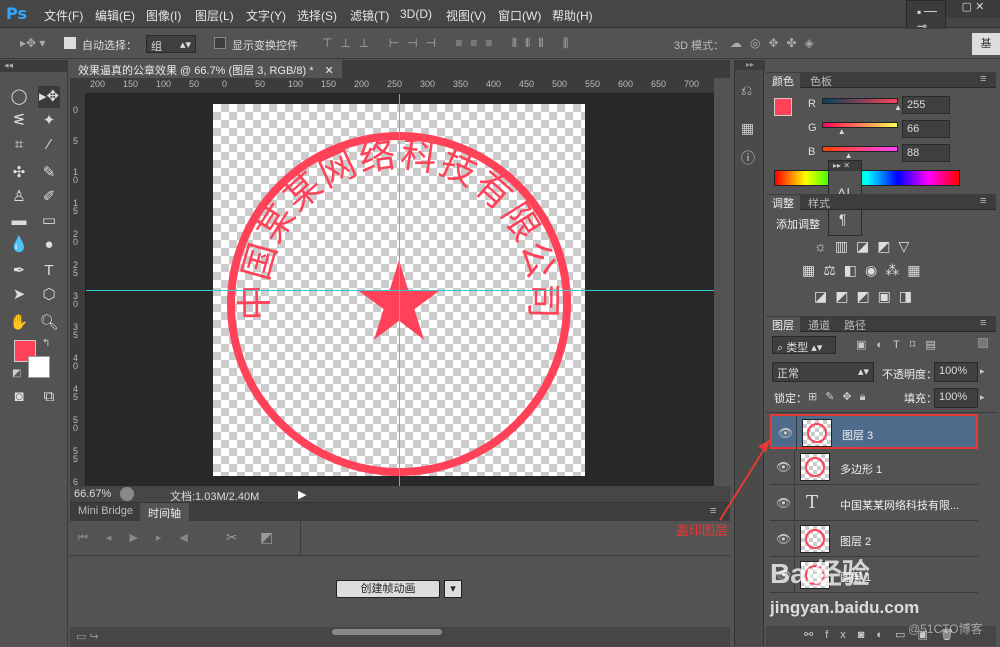  Describe the element at coordinates (105, 512) in the screenshot. I see `tab-mini-bridge: Mini Bridge` at that location.